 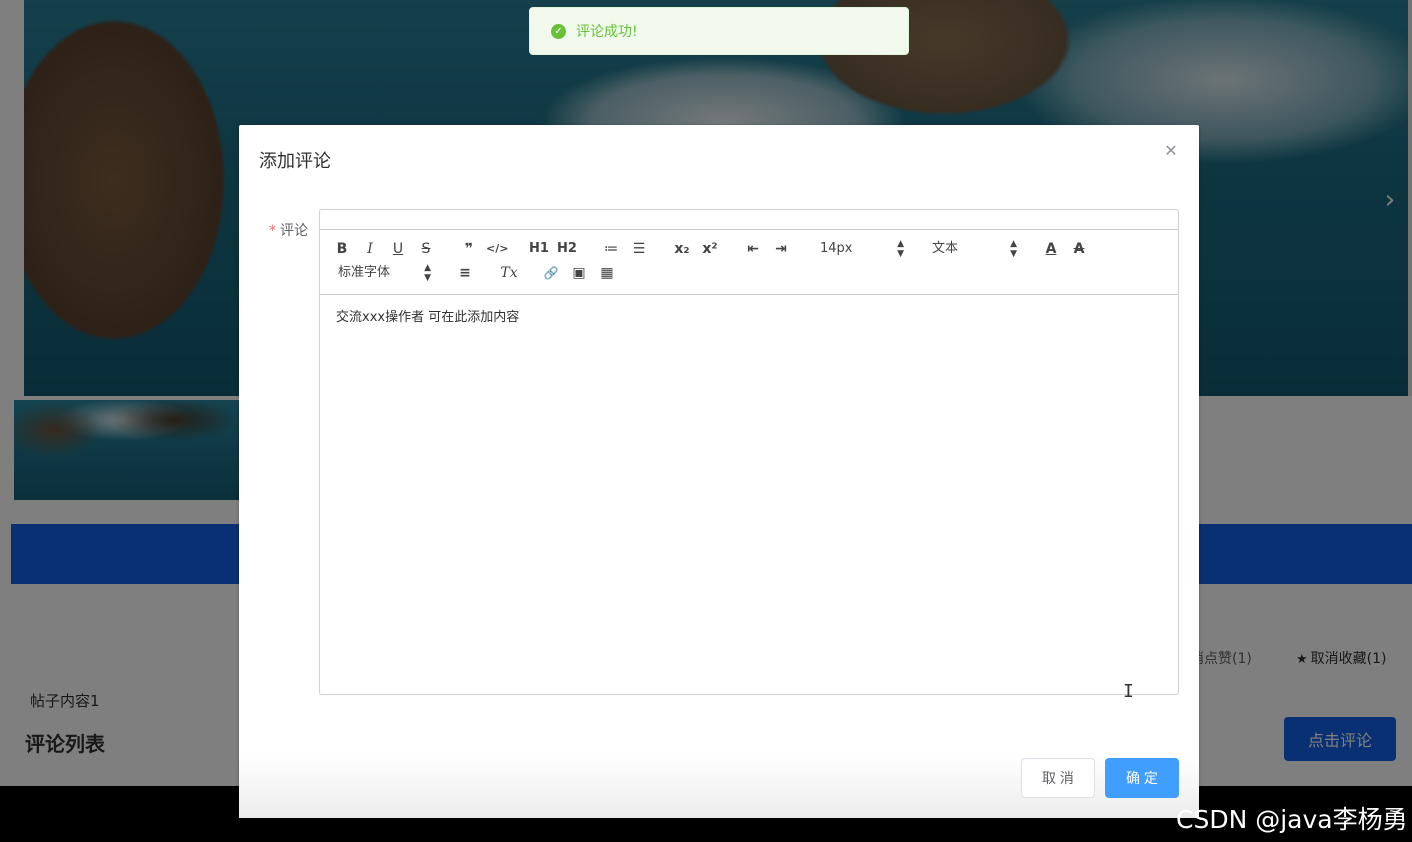 I want to click on bold-icon: B, so click(x=342, y=249).